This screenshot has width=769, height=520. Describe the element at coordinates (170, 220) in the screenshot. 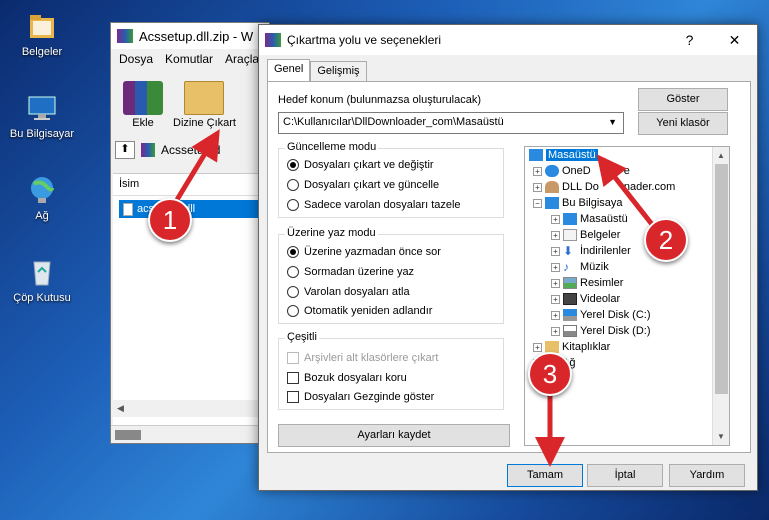

I see `step-badge-1: 1` at that location.